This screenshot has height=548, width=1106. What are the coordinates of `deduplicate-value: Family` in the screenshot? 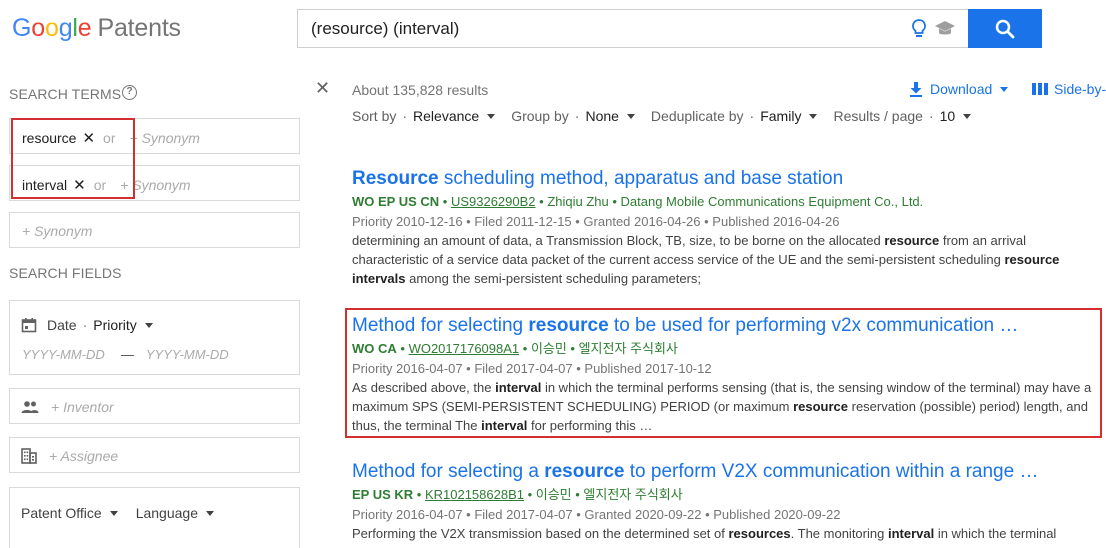 It's located at (781, 116).